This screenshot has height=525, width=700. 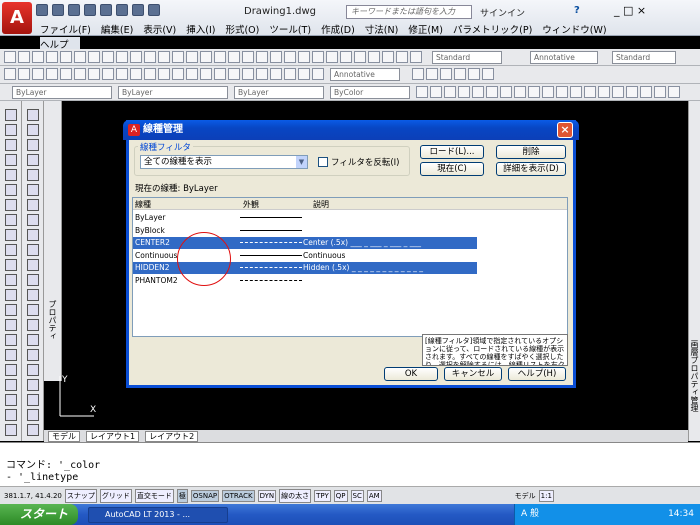 What do you see at coordinates (531, 169) in the screenshot?
I see `show-details-button: 詳細を表示(D)` at bounding box center [531, 169].